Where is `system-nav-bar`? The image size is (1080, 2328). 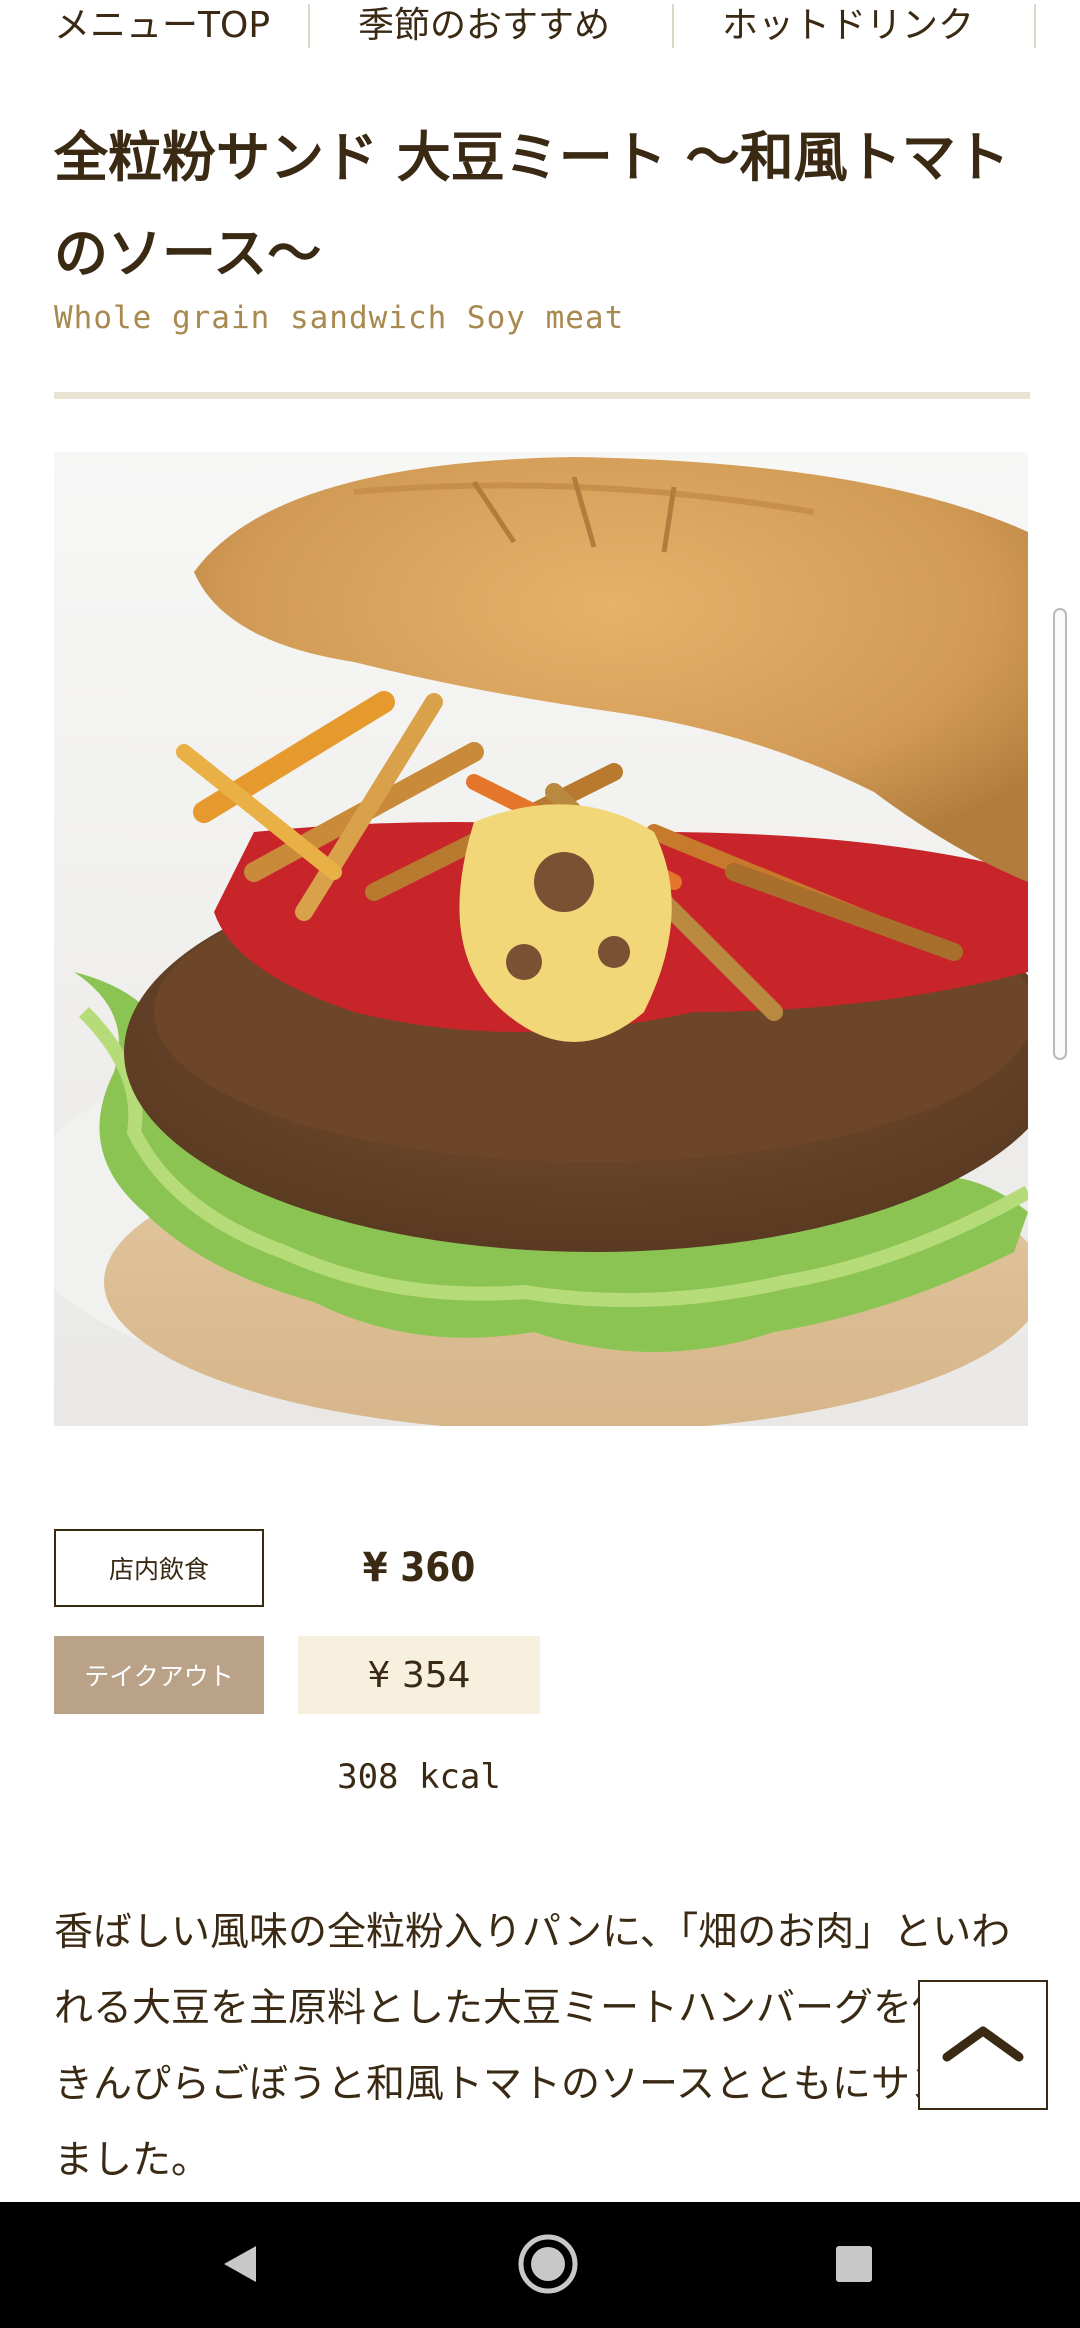
system-nav-bar is located at coordinates (540, 2265).